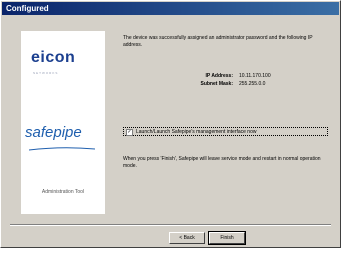 This screenshot has width=353, height=255. I want to click on back-button: < Back, so click(187, 238).